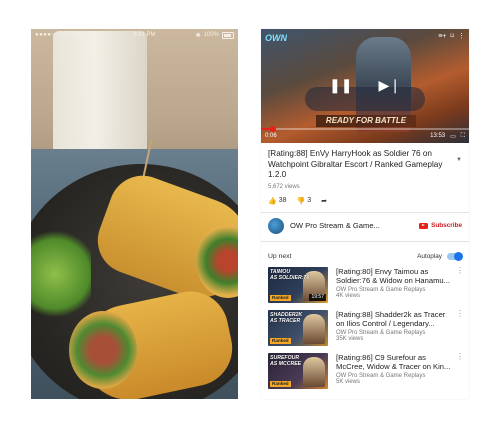 The height and width of the screenshot is (426, 500). What do you see at coordinates (271, 136) in the screenshot?
I see `current-time: 0:06` at bounding box center [271, 136].